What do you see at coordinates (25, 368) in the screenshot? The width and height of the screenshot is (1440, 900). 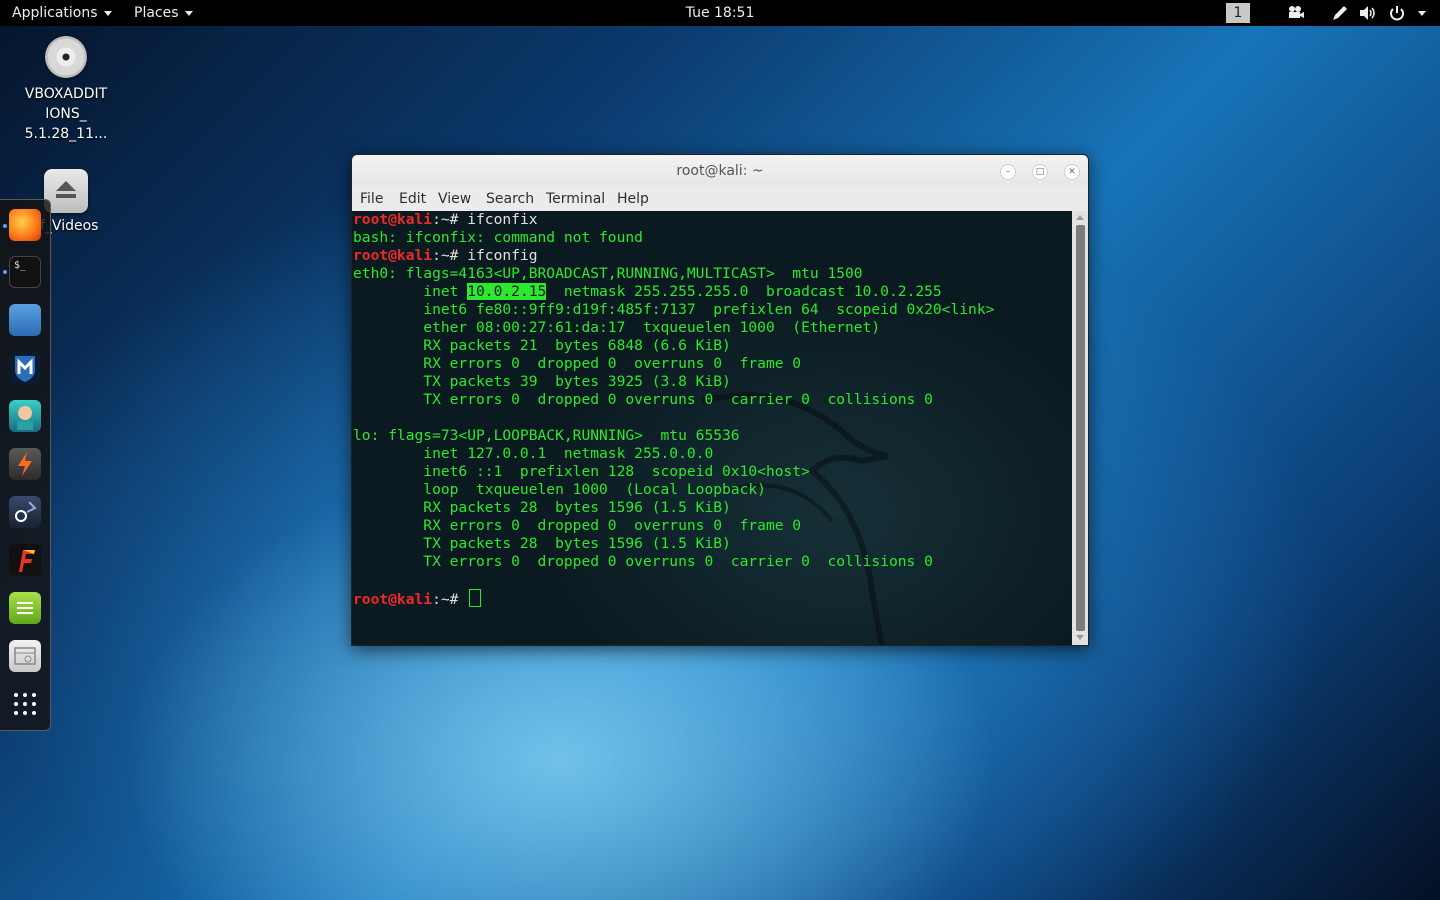 I see `metasploit-icon` at bounding box center [25, 368].